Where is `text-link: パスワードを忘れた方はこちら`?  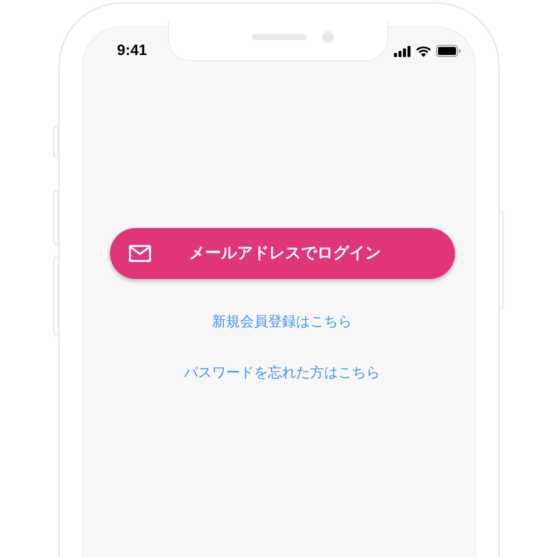
text-link: パスワードを忘れた方はこちら is located at coordinates (282, 372).